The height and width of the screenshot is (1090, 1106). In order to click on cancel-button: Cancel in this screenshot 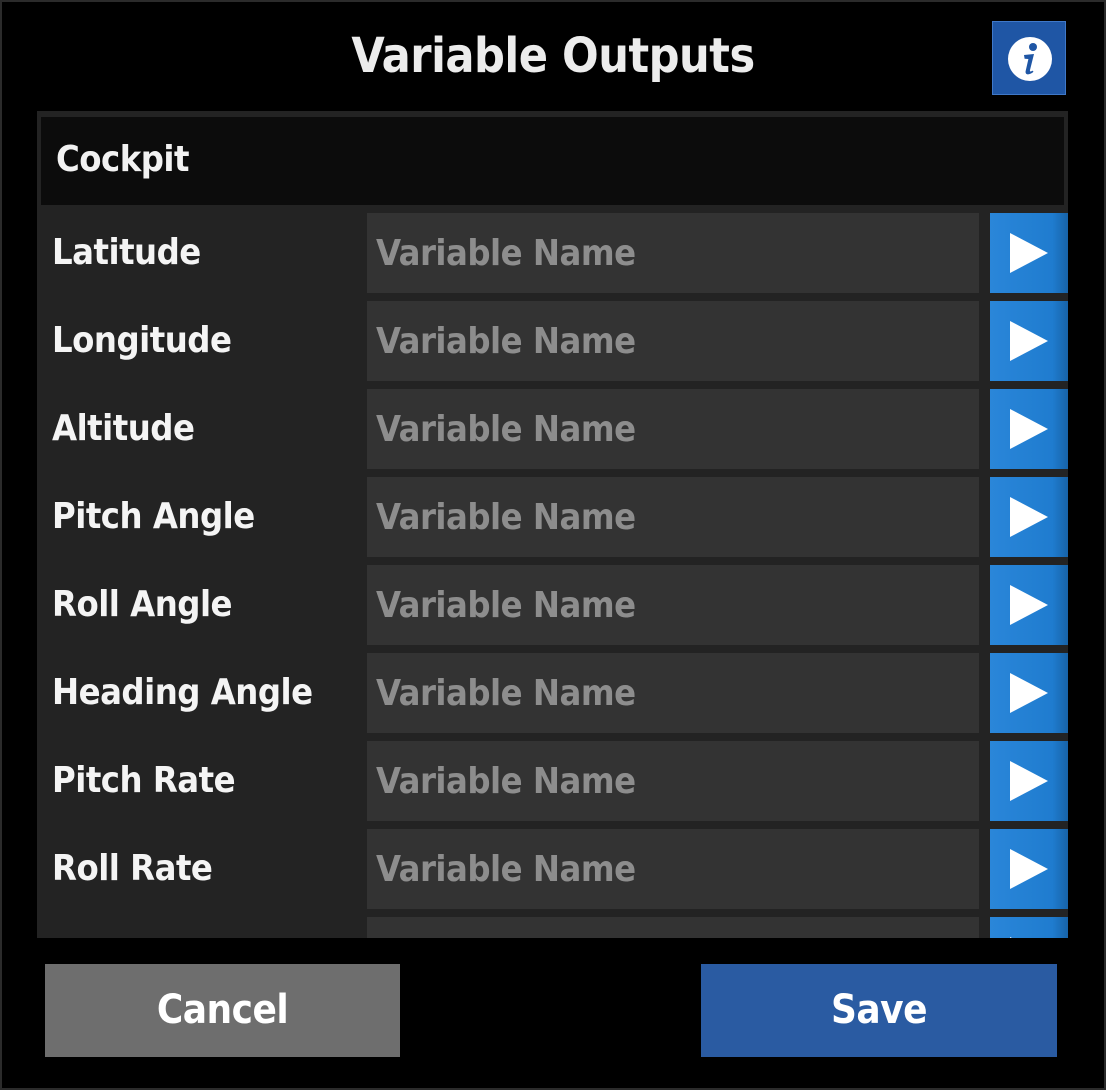, I will do `click(222, 1010)`.